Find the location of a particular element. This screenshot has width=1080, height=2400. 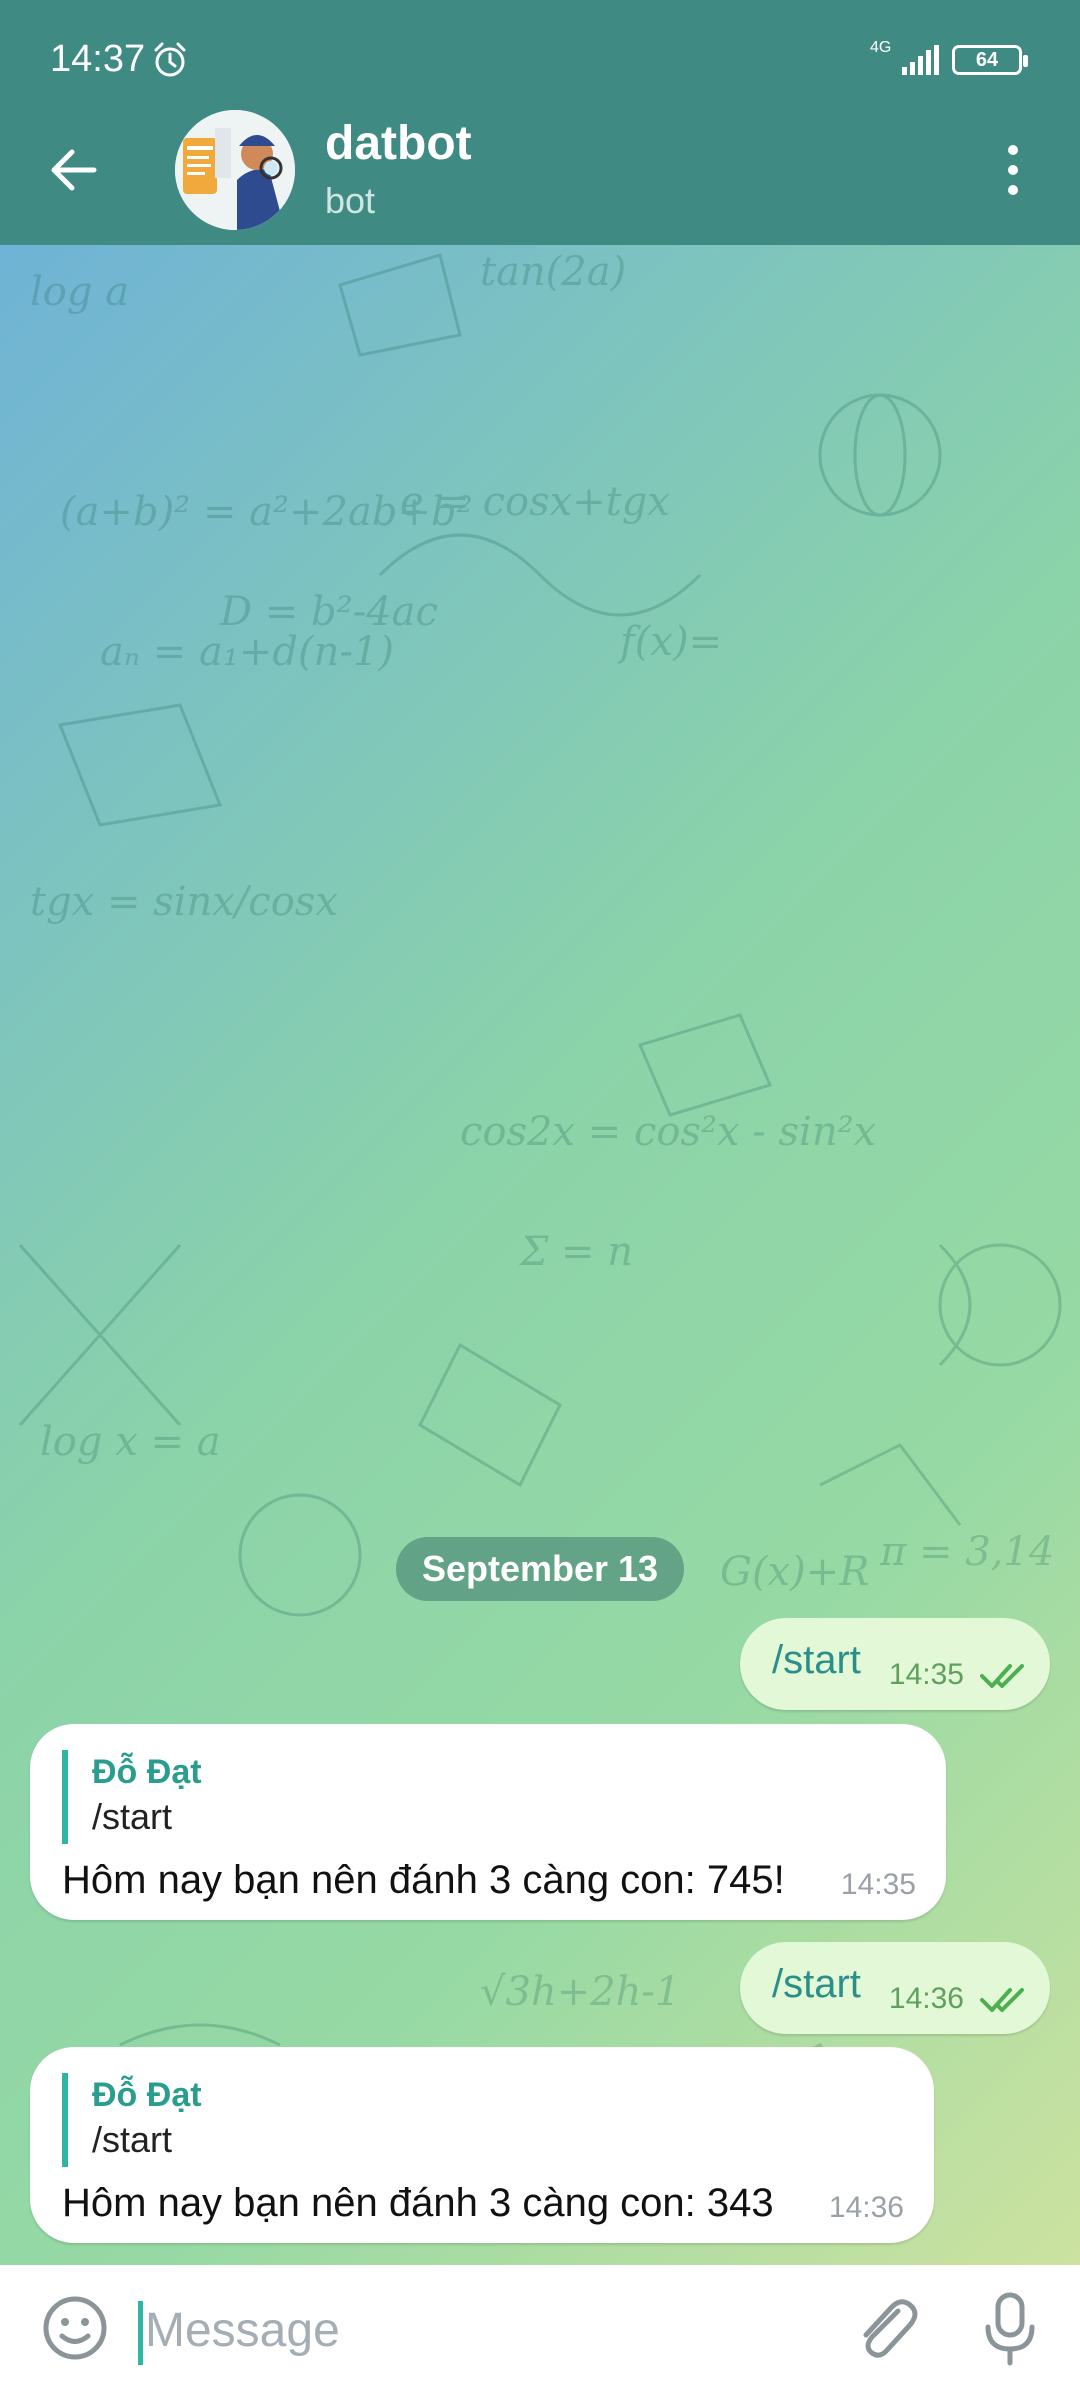

status-bar: 14:37 4G 64 is located at coordinates (540, 60).